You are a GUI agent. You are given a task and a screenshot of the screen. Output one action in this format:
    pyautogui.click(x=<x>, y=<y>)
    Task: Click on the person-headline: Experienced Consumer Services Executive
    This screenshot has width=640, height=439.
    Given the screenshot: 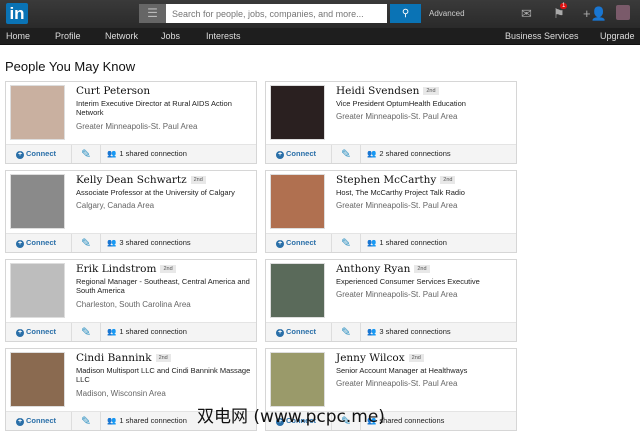 What is the action you would take?
    pyautogui.click(x=408, y=281)
    